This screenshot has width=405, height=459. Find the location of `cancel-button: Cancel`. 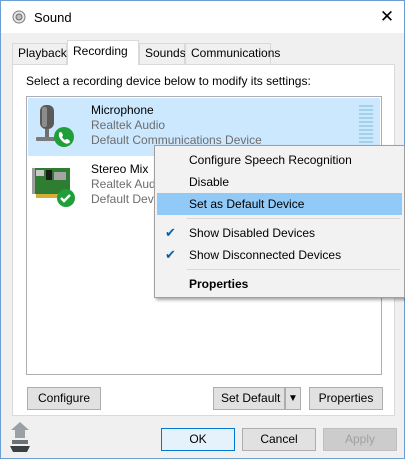

cancel-button: Cancel is located at coordinates (279, 439).